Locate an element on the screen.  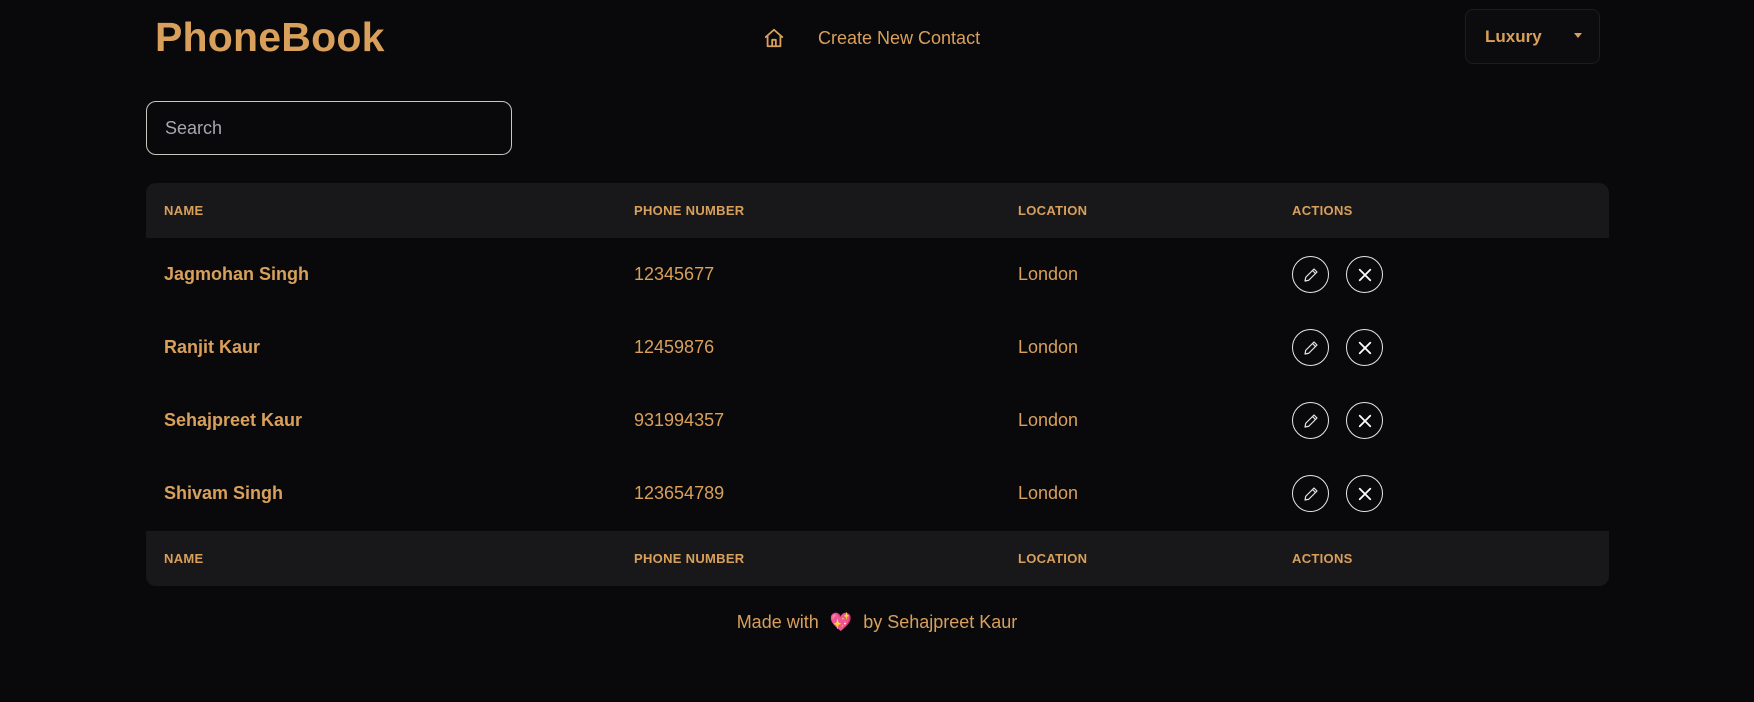
create-new-contact-link: Create New Contact is located at coordinates (899, 38).